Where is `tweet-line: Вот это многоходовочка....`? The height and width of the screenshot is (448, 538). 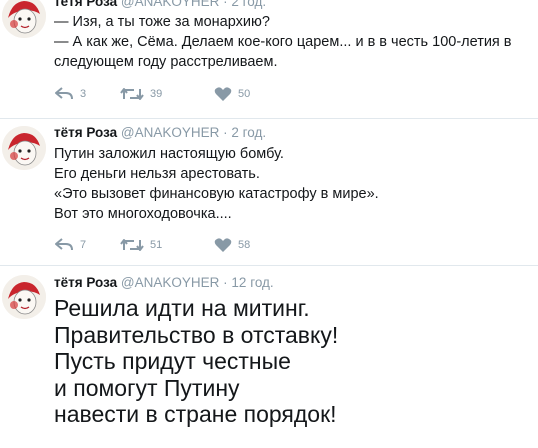
tweet-line: Вот это многоходовочка.... is located at coordinates (143, 214).